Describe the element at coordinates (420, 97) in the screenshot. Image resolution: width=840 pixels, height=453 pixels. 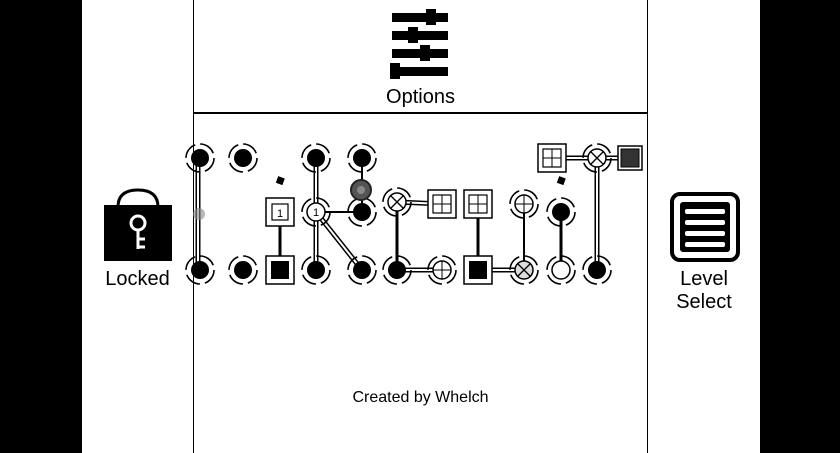
I see `options-label: Options` at that location.